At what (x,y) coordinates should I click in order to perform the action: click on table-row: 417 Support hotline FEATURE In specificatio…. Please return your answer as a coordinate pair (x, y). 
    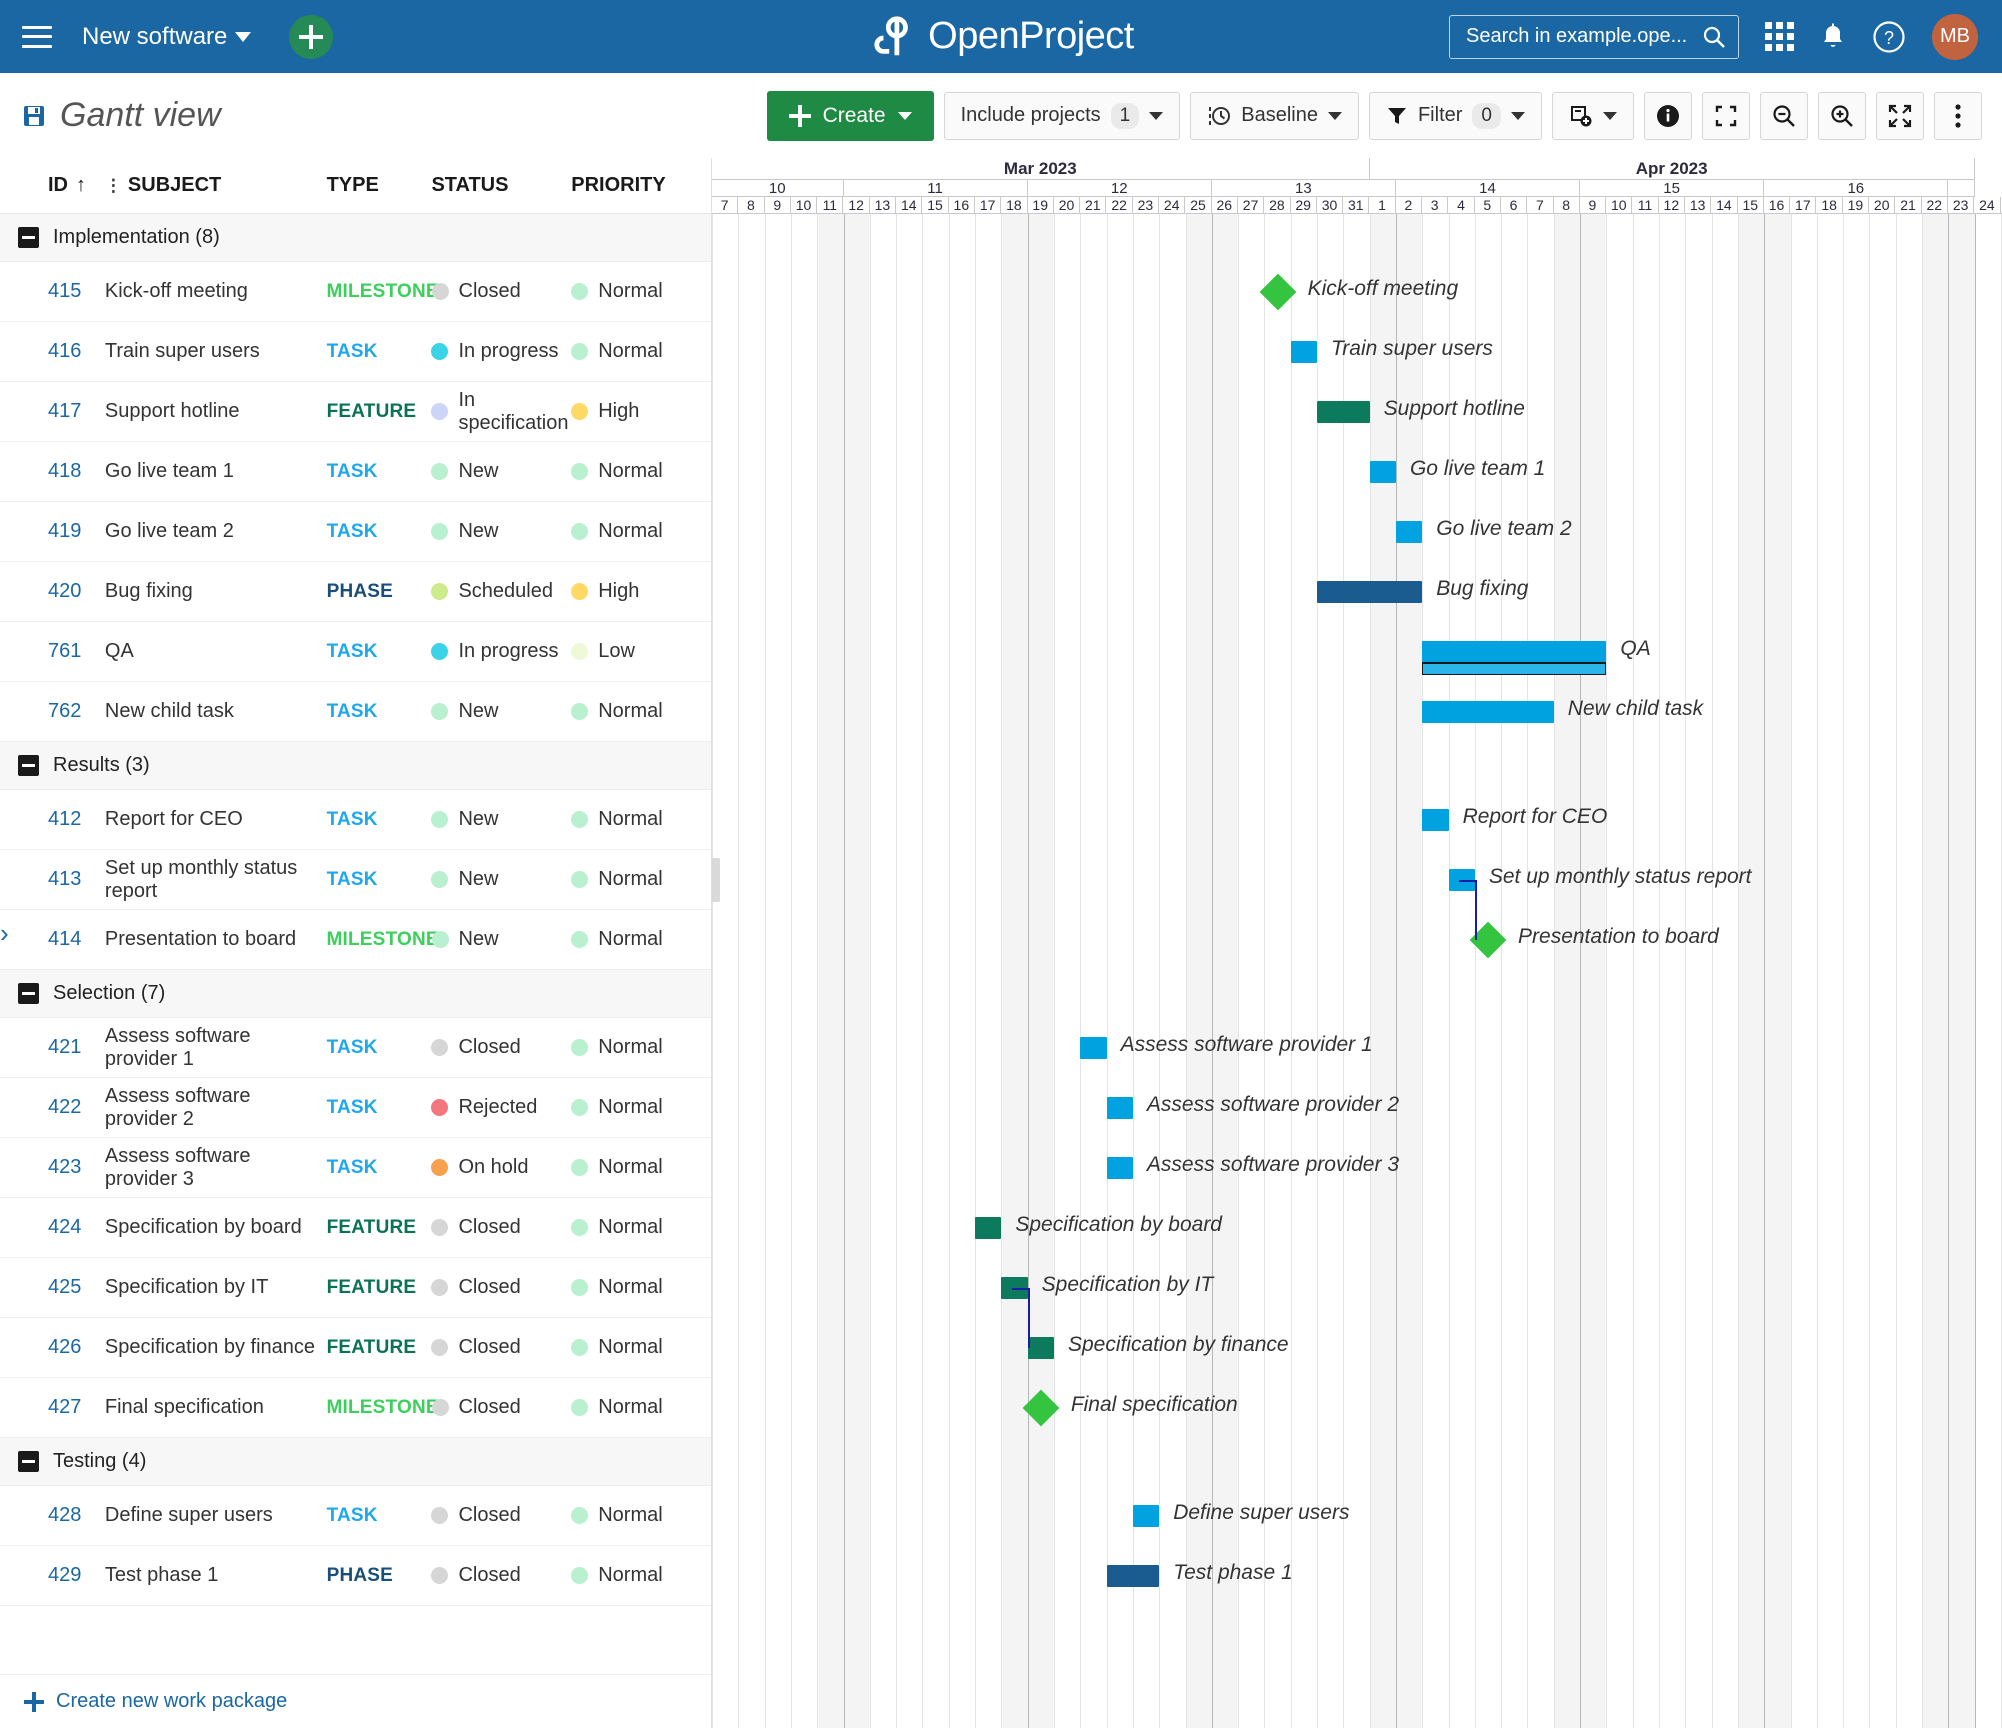
    Looking at the image, I should click on (355, 412).